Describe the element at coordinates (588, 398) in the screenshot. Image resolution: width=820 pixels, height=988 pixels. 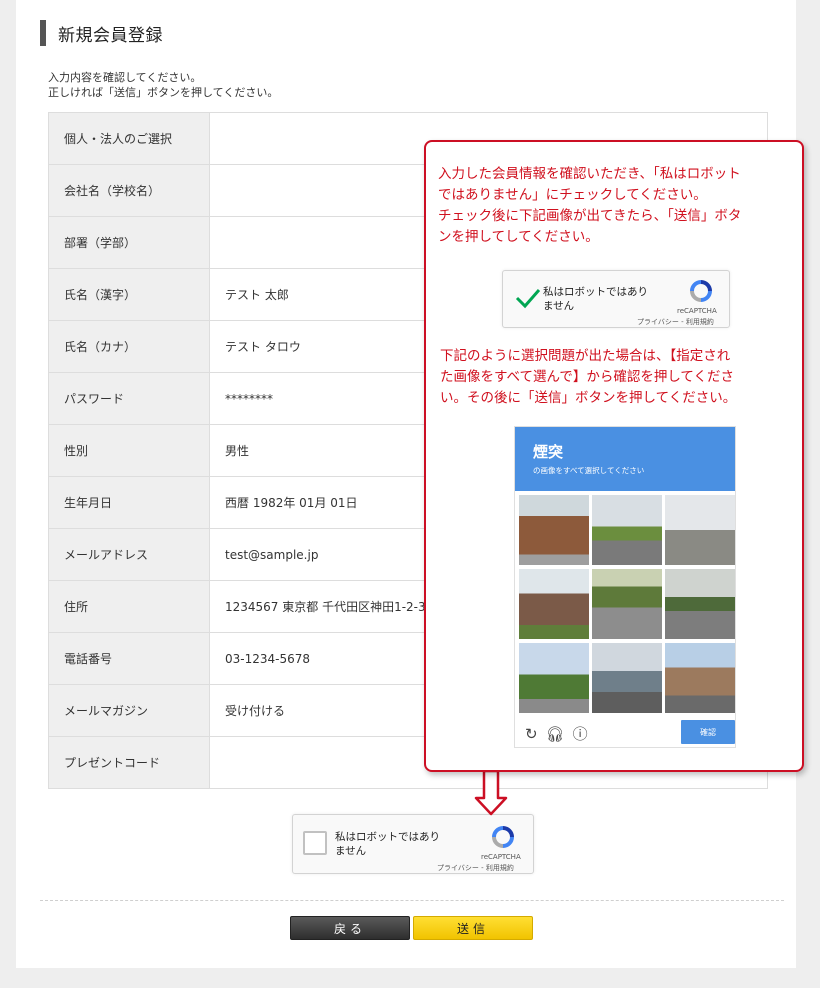
I see `callout-line: い。その後に「送信」ボタンを押してください。` at that location.